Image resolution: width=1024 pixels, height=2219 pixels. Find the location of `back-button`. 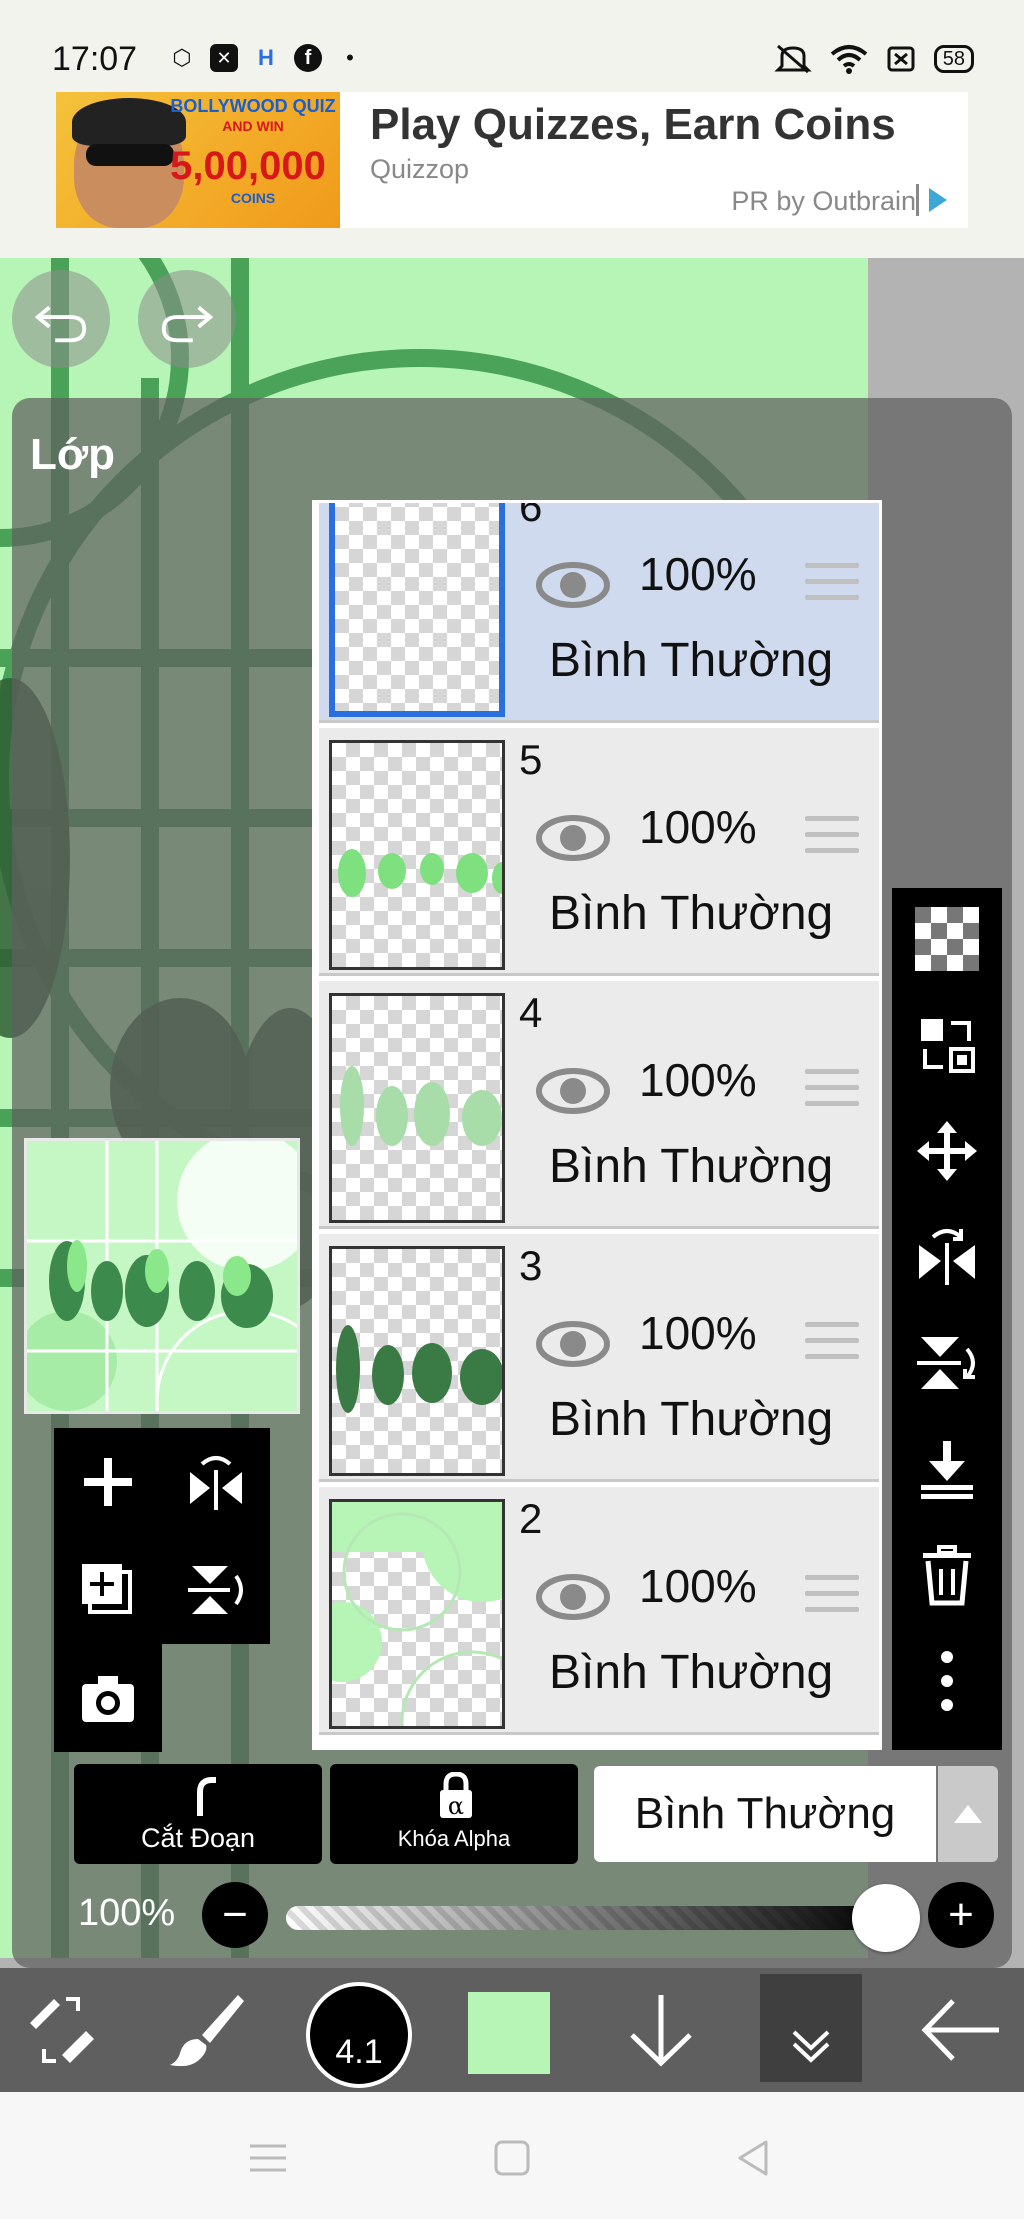

back-button is located at coordinates (960, 2030).